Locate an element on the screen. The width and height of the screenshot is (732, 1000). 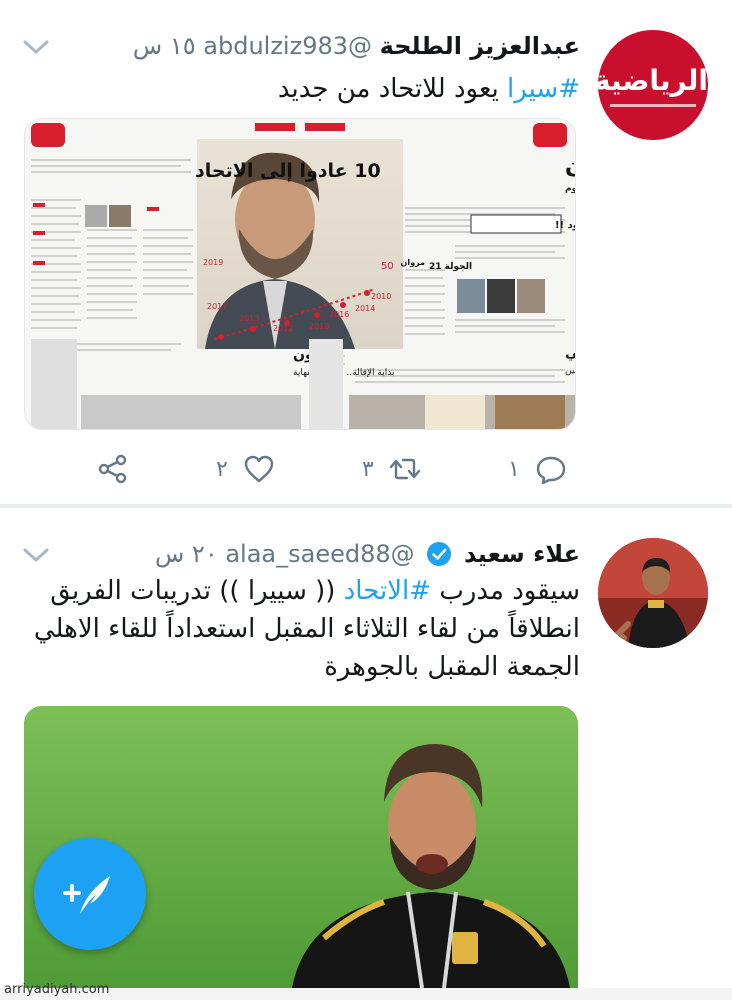
timeline-year: 2010 is located at coordinates (381, 296).